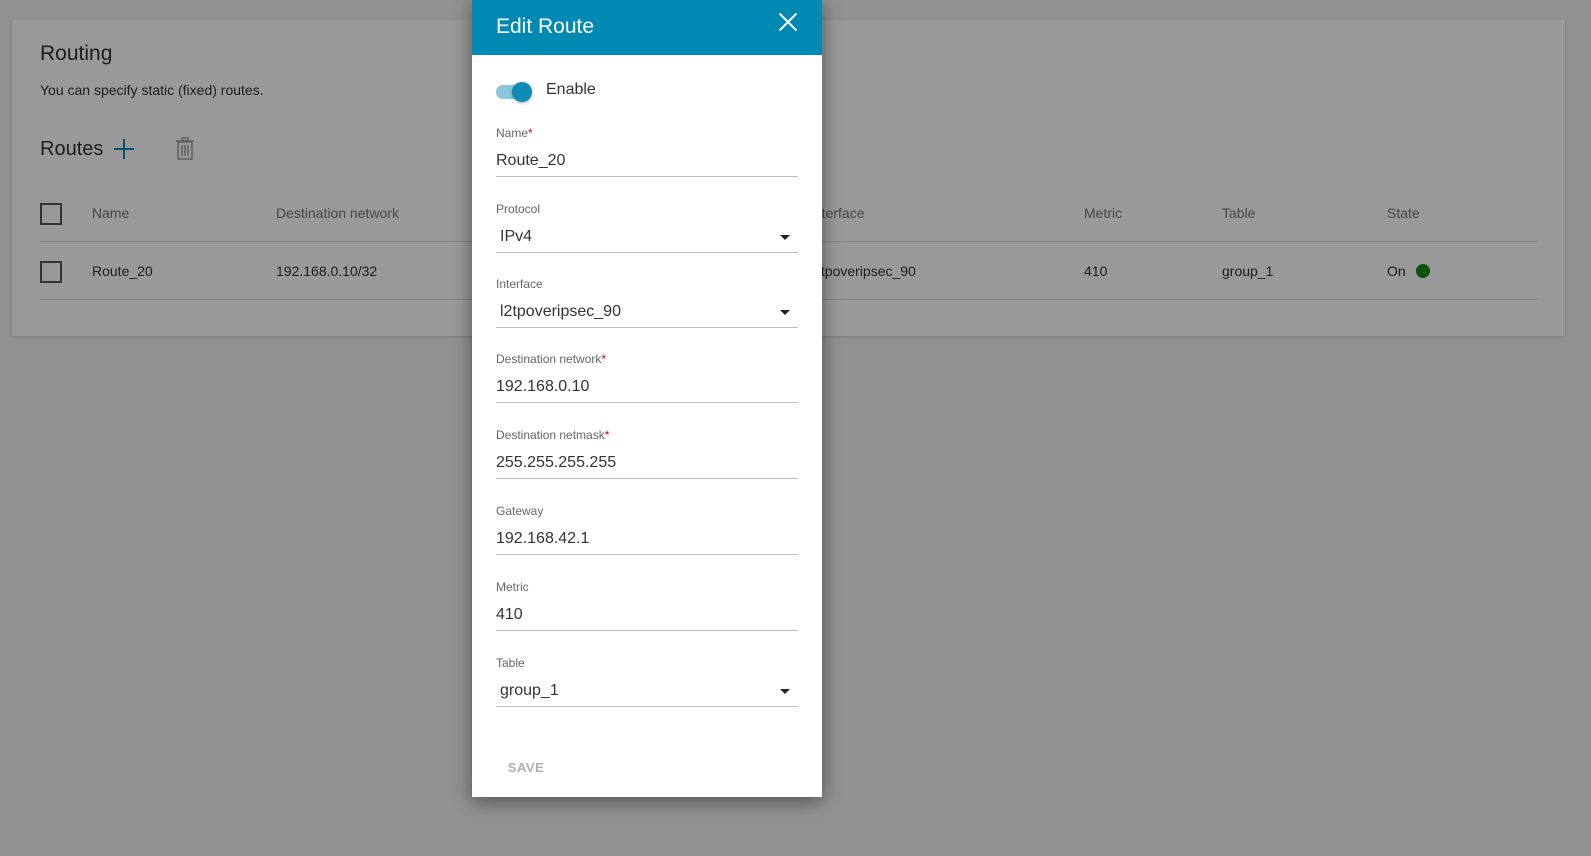  Describe the element at coordinates (549, 359) in the screenshot. I see `destination-network-label-text: Destination network` at that location.